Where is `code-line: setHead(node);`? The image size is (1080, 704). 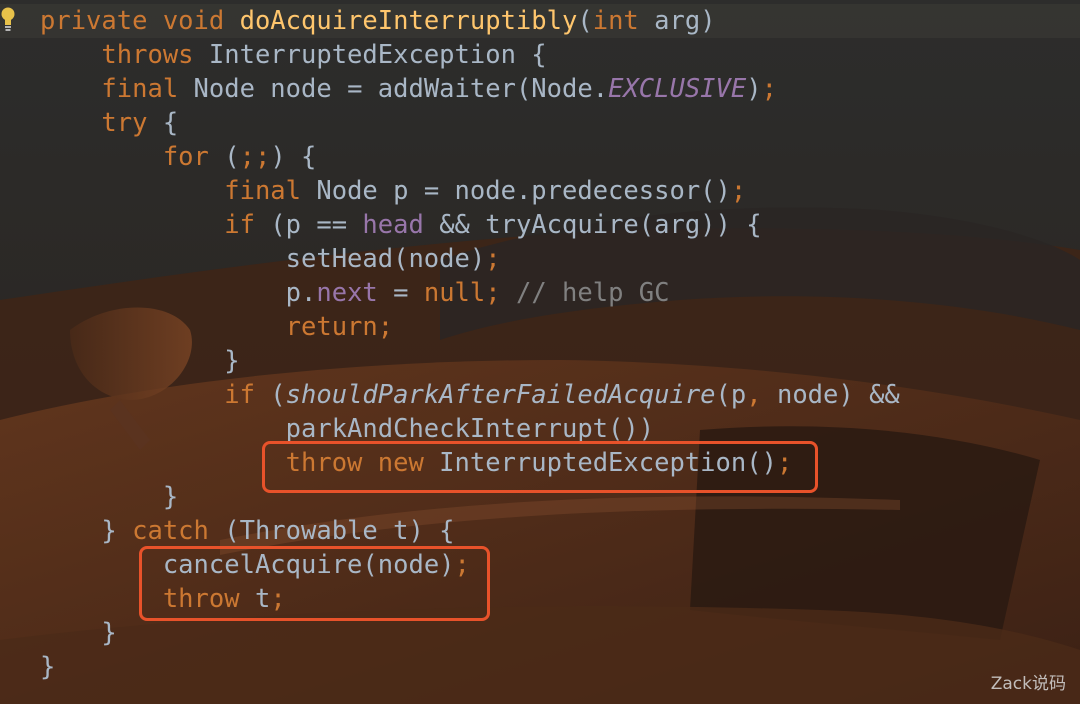
code-line: setHead(node); is located at coordinates (540, 259).